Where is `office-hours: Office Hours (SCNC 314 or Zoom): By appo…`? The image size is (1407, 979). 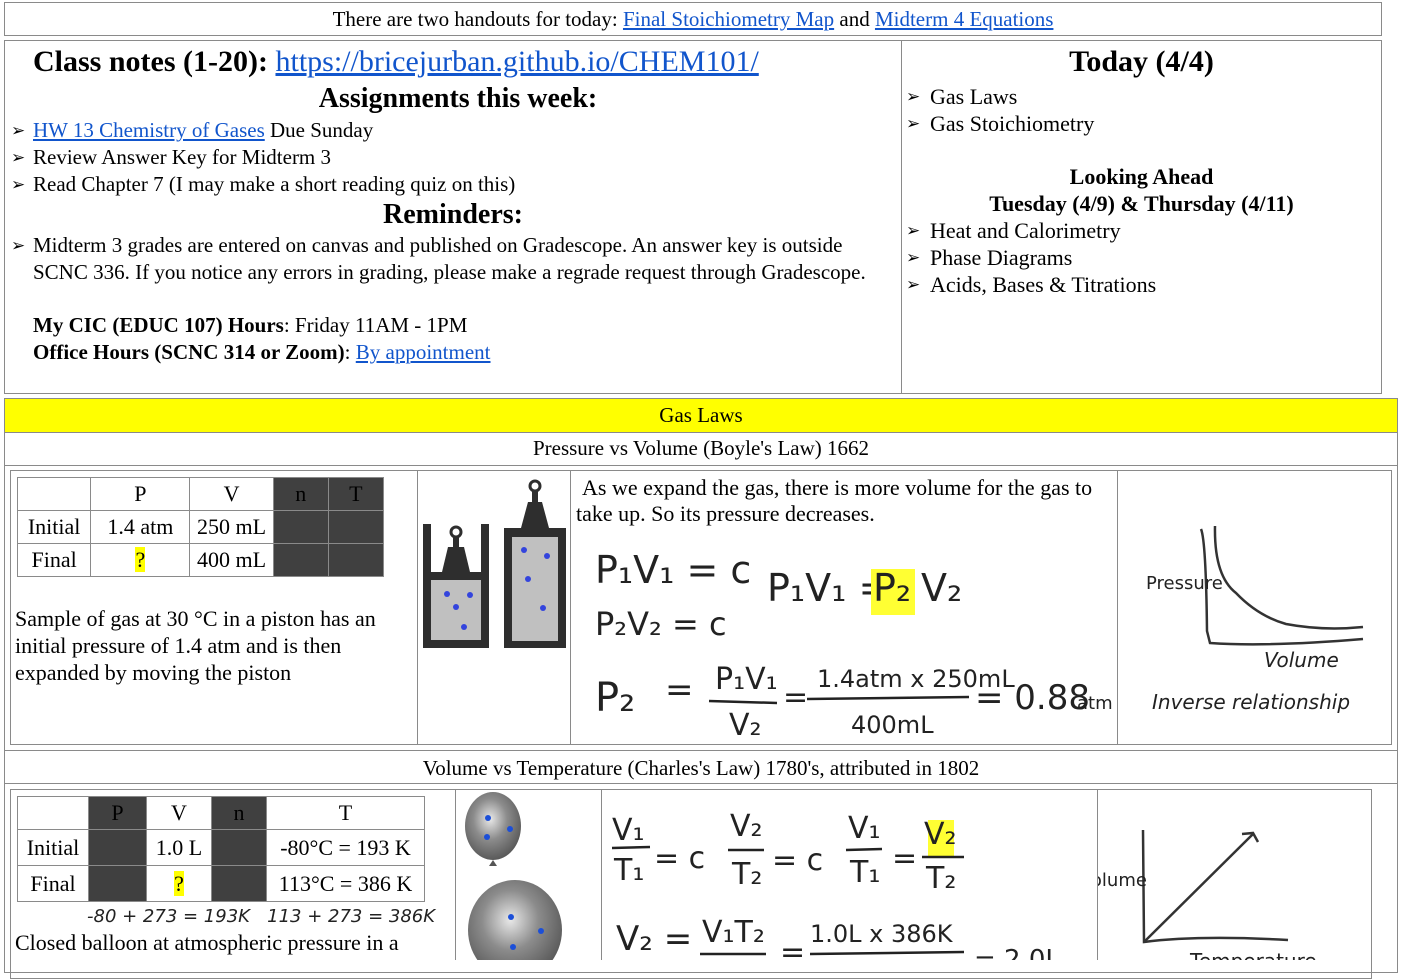
office-hours: Office Hours (SCNC 314 or Zoom): By appo… is located at coordinates (262, 352).